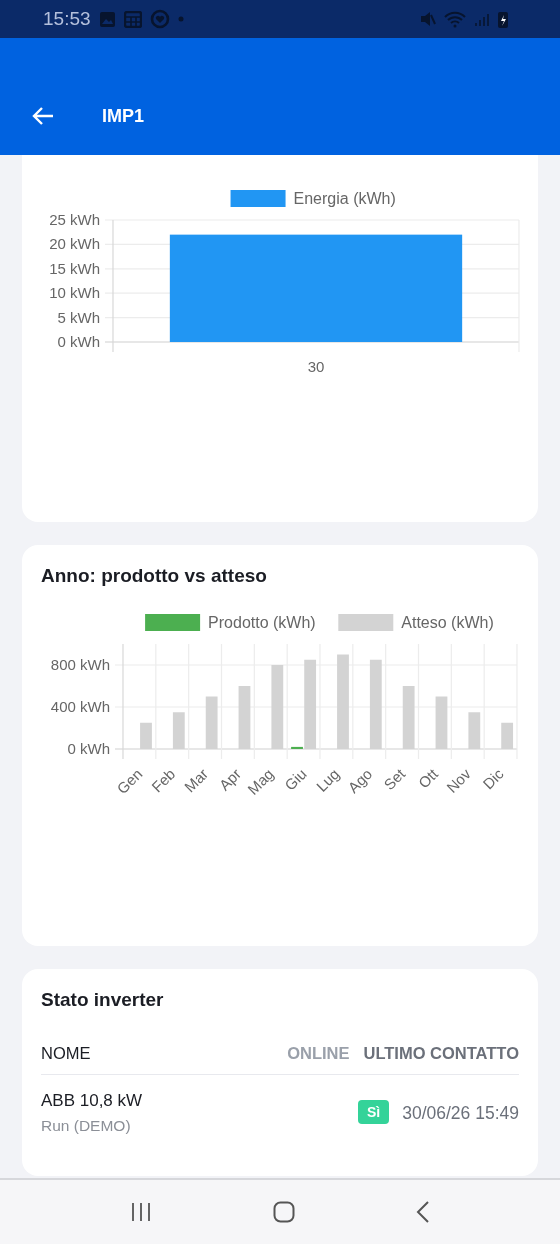 The height and width of the screenshot is (1244, 560). I want to click on axis-tick-label: 15 kWh, so click(74, 268).